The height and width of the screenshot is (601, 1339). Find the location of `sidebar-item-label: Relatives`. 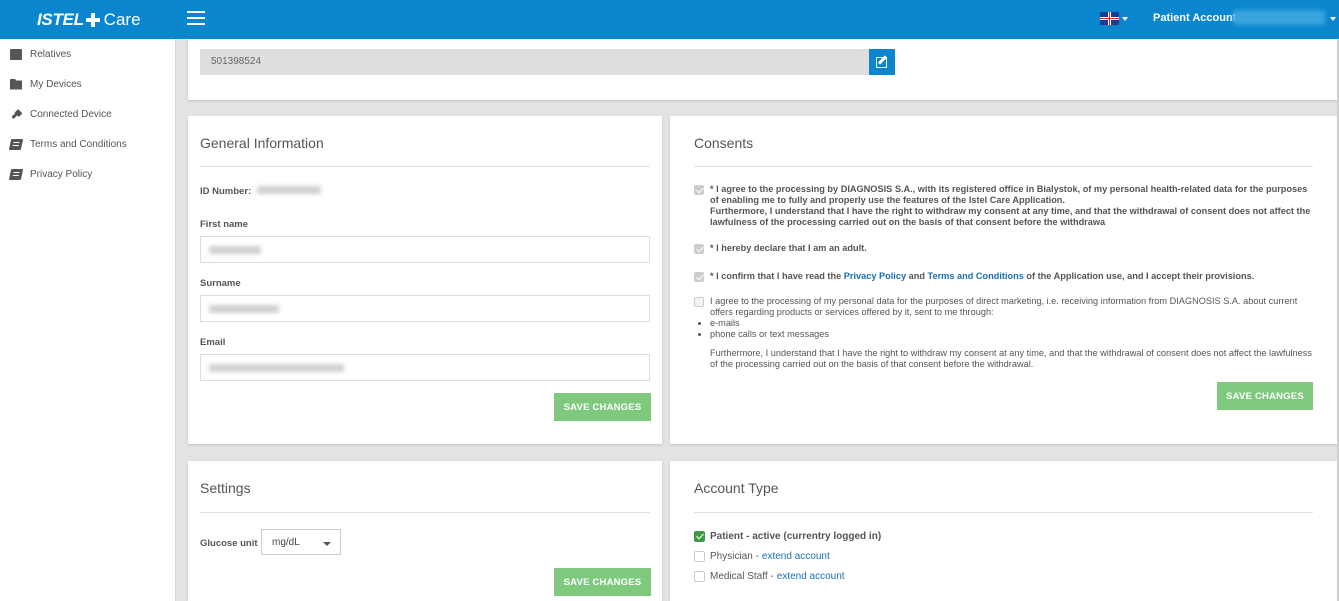

sidebar-item-label: Relatives is located at coordinates (51, 54).